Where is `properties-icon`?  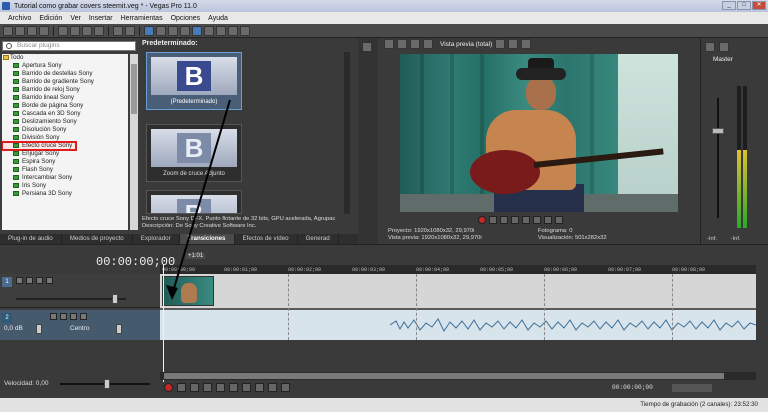
properties-icon is located at coordinates (44, 30).